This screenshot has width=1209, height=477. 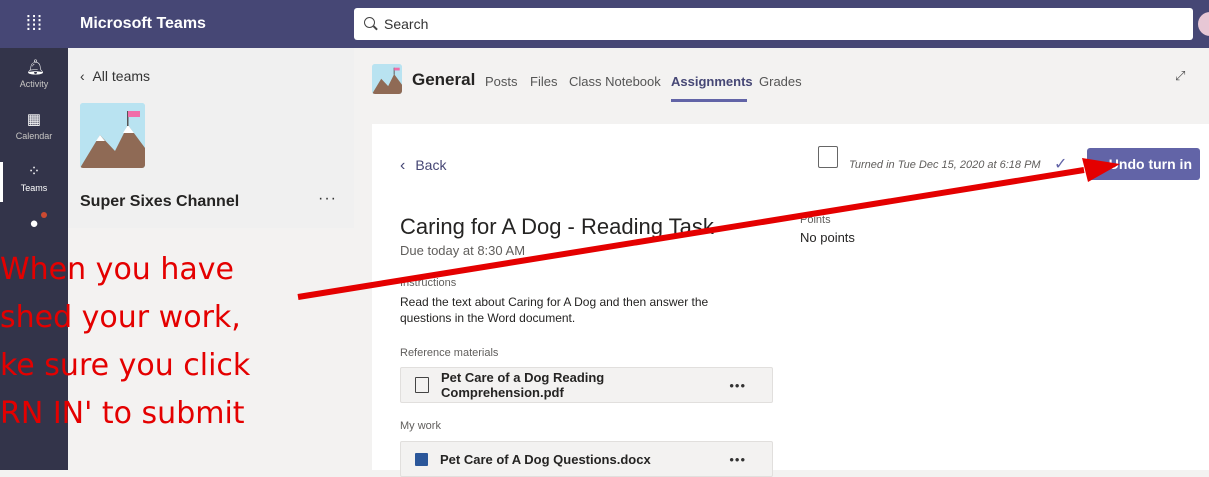 What do you see at coordinates (615, 81) in the screenshot?
I see `tab-class-notebook: Class Notebook` at bounding box center [615, 81].